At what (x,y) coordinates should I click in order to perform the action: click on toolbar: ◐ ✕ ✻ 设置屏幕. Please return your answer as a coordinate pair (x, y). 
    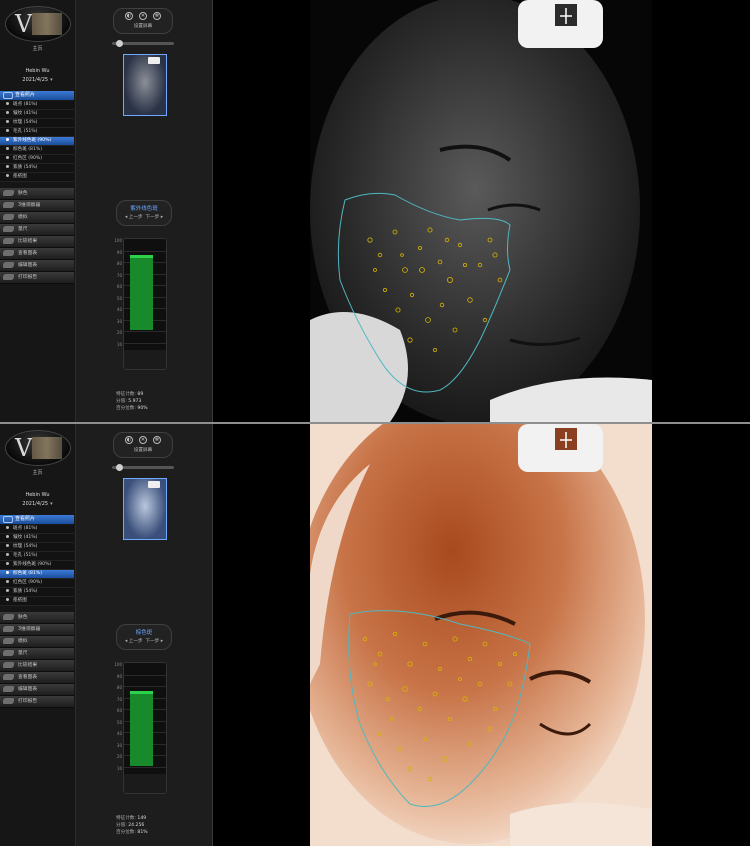
    Looking at the image, I should click on (143, 445).